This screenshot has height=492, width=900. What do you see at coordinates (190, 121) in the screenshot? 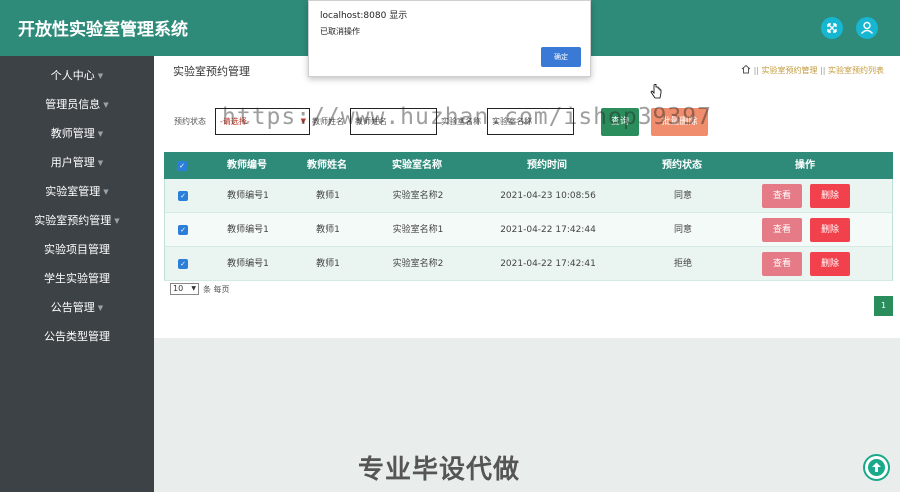
I see `status-filter-label: 预约状态` at bounding box center [190, 121].